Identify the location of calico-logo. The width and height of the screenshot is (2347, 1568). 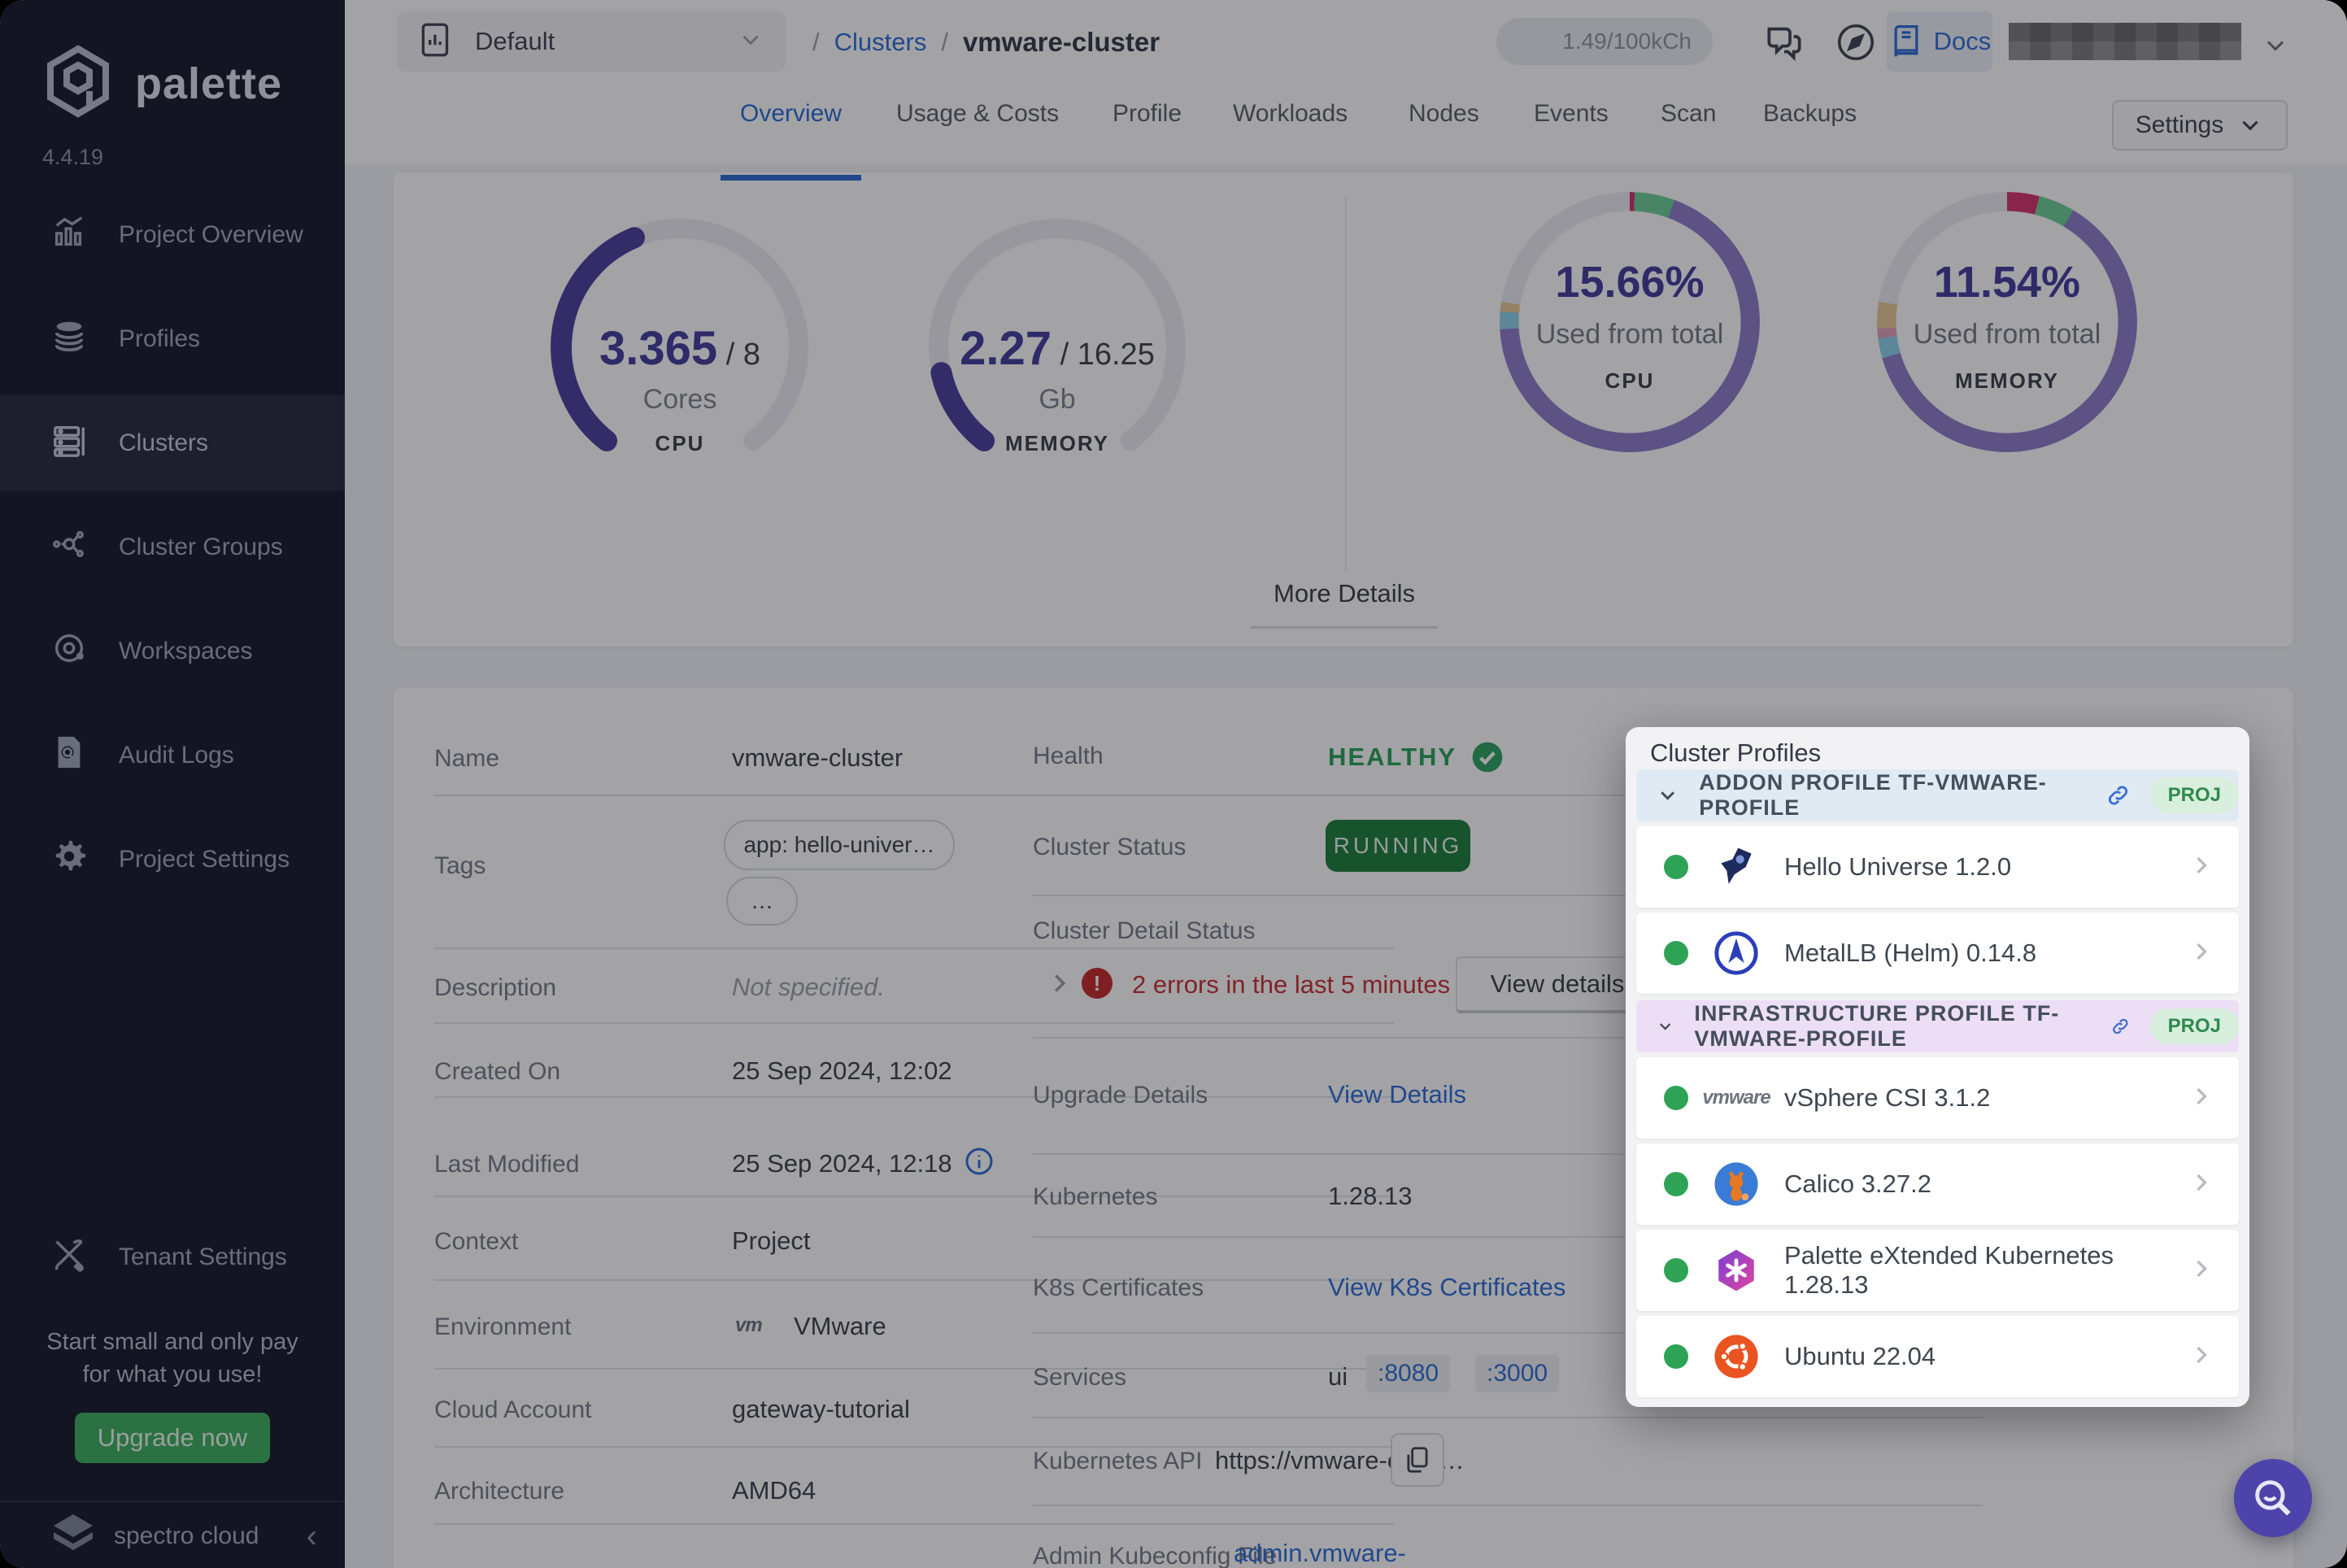
(1736, 1184).